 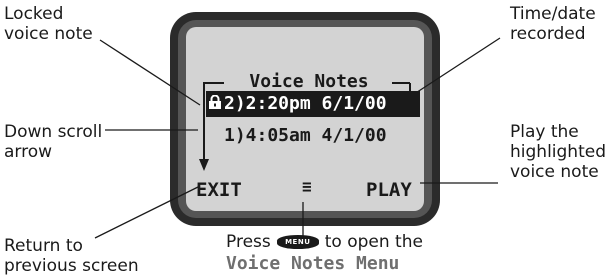 I want to click on callout-down-scroll-arrow: Down scroll arrow, so click(x=53, y=142).